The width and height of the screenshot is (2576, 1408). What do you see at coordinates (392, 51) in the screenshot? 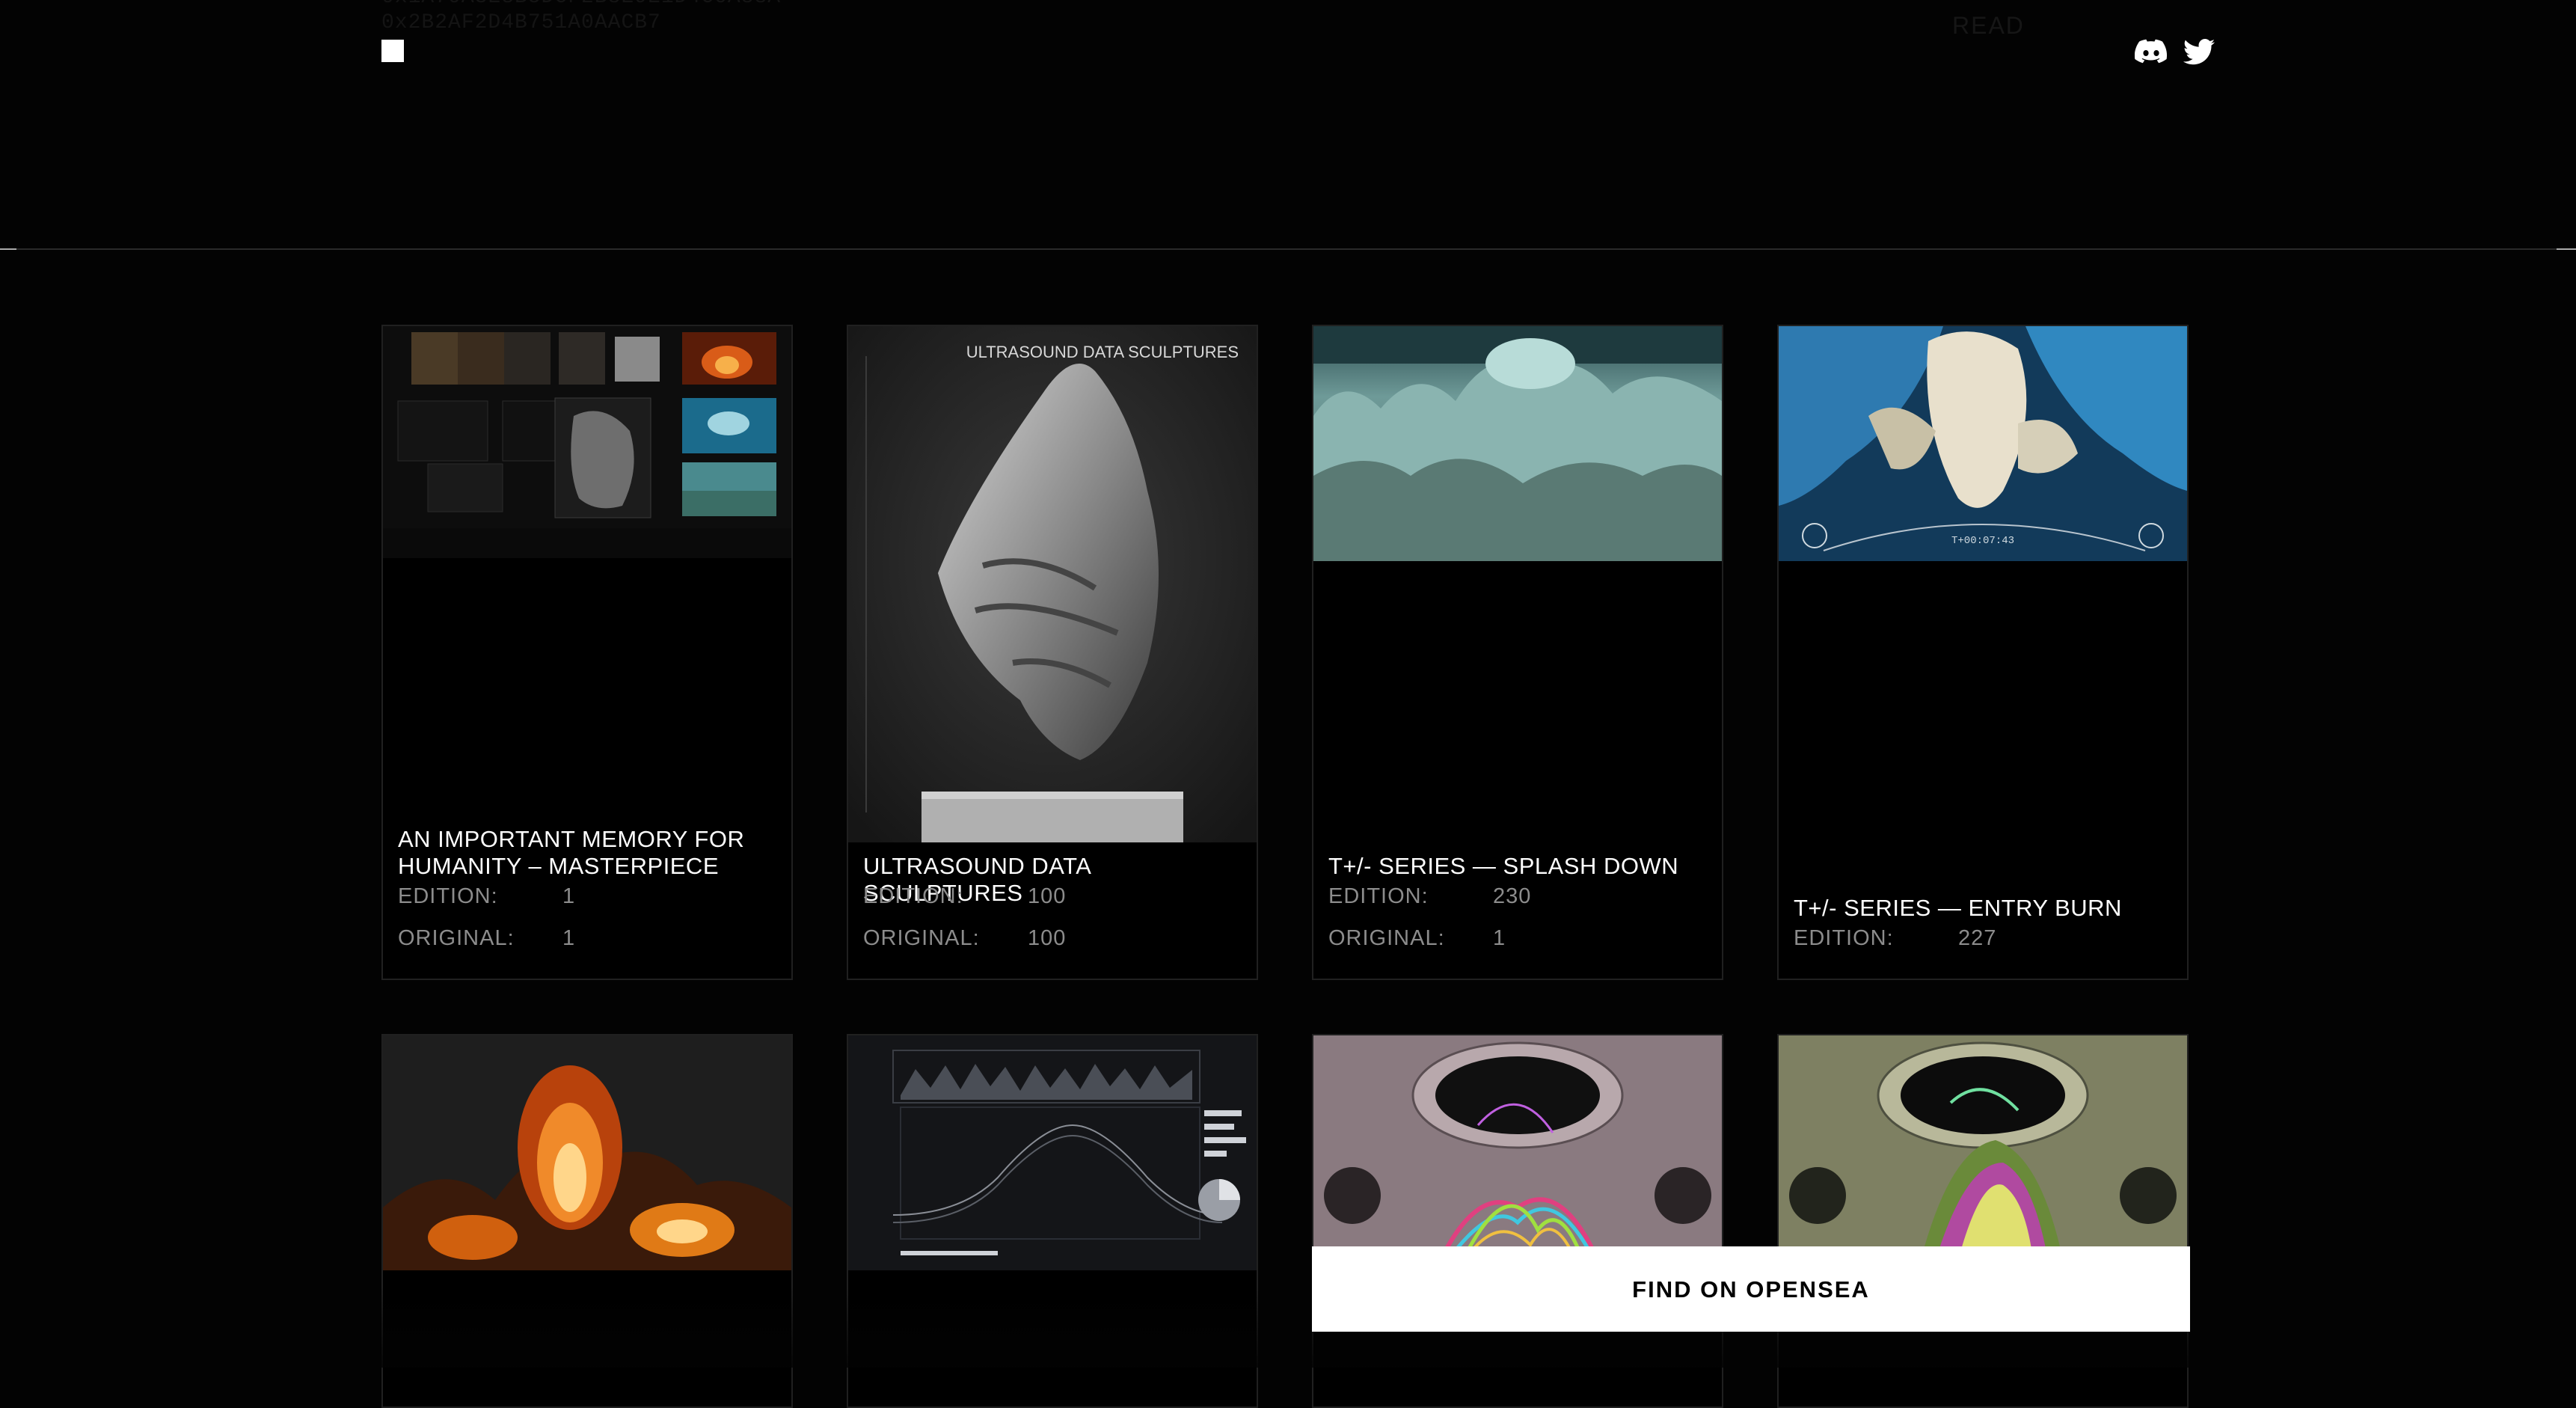
I see `logo-square` at bounding box center [392, 51].